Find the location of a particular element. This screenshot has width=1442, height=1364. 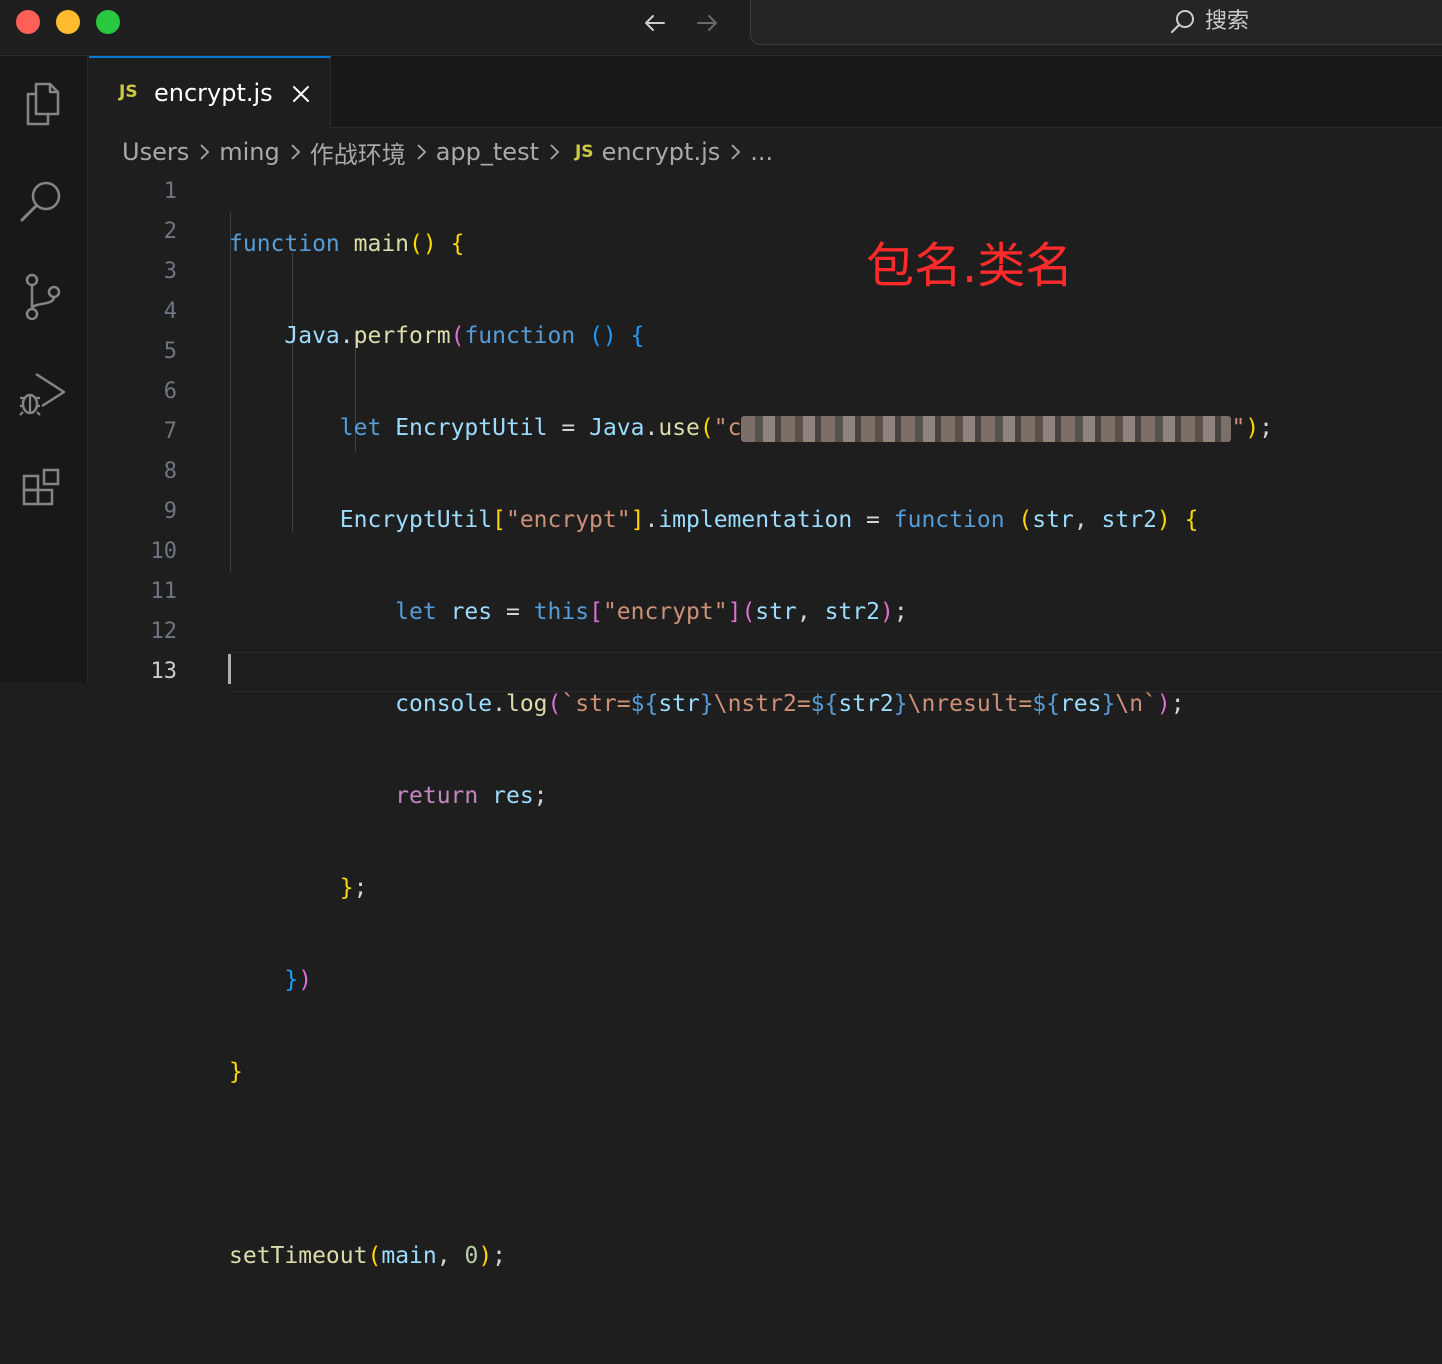

annotation-label: 包名.类名 is located at coordinates (970, 266).